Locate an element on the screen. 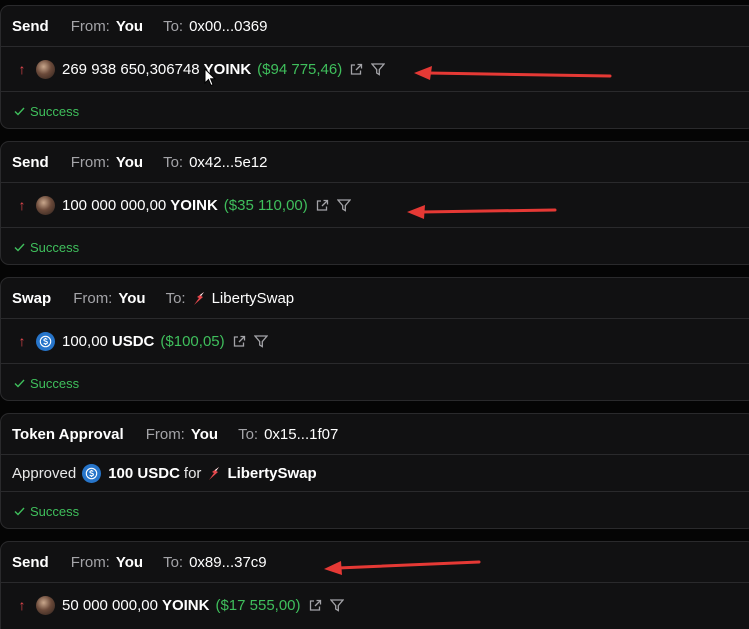  usd-value: ($94 775,46) is located at coordinates (300, 69).